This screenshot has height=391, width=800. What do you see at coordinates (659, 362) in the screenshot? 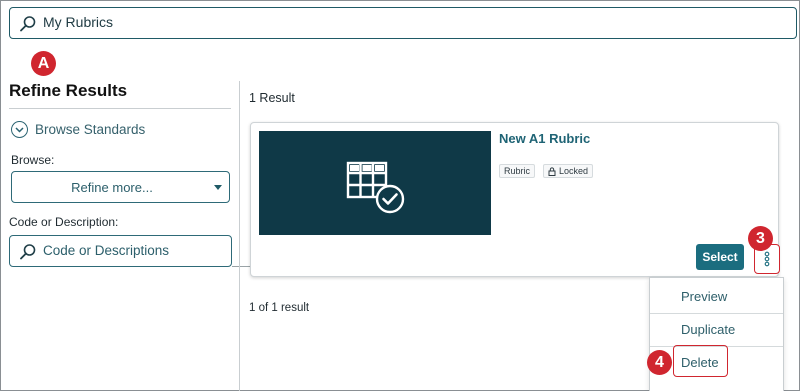
I see `callout-badge-4: 4` at bounding box center [659, 362].